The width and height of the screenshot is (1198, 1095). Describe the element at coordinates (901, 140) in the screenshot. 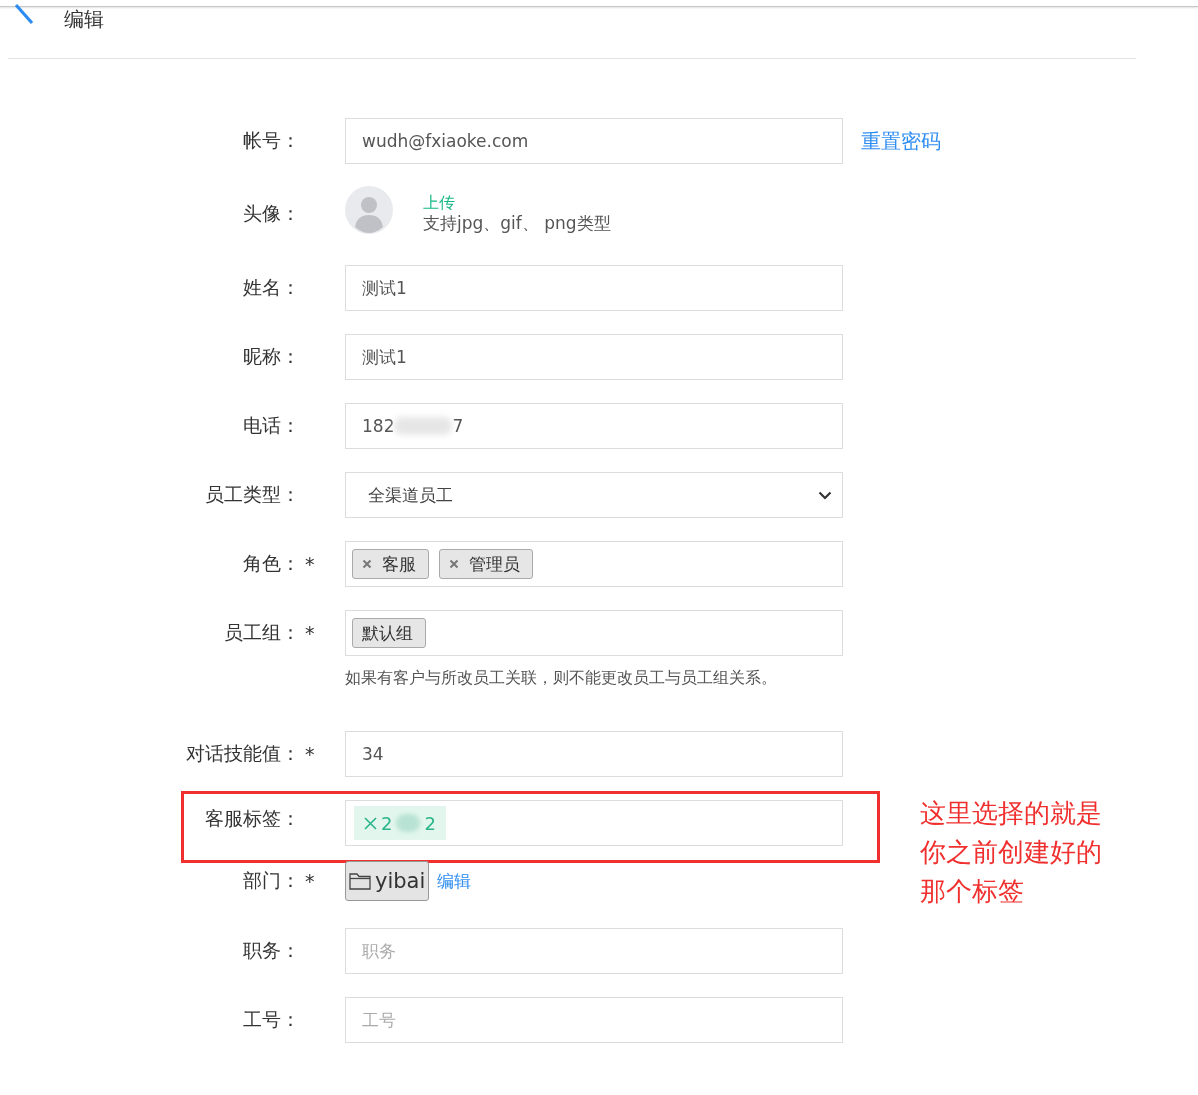

I see `reset-password-link: 重置密码` at that location.